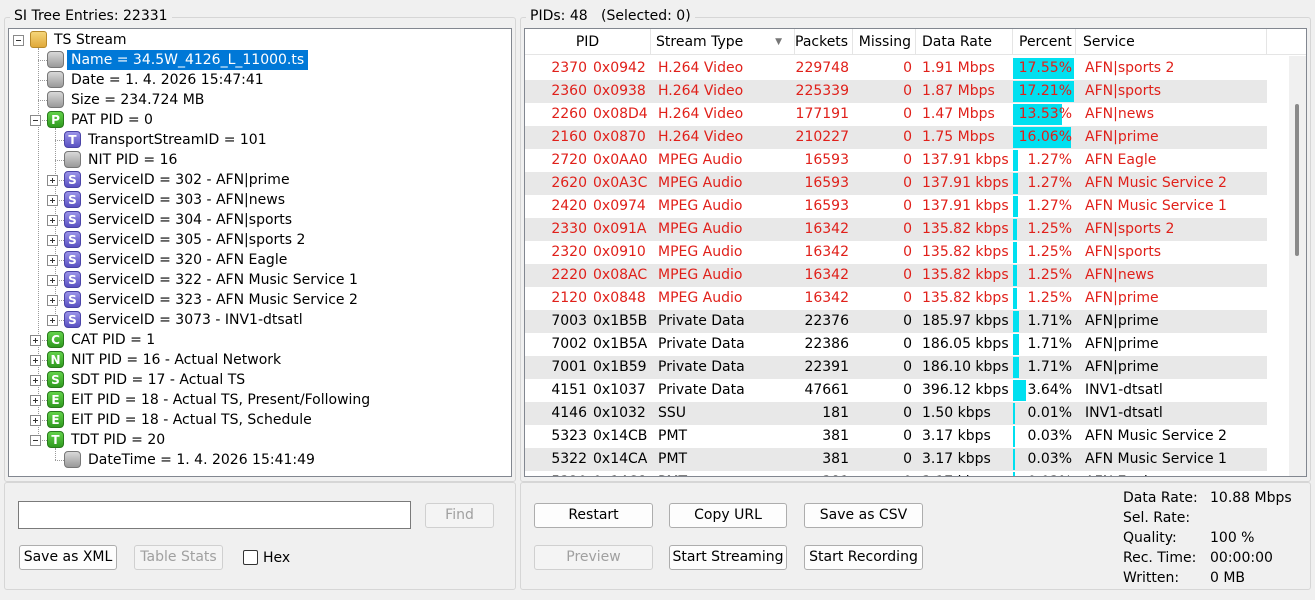 The height and width of the screenshot is (600, 1315). I want to click on cell-hex: 0x1B5B, so click(620, 321).